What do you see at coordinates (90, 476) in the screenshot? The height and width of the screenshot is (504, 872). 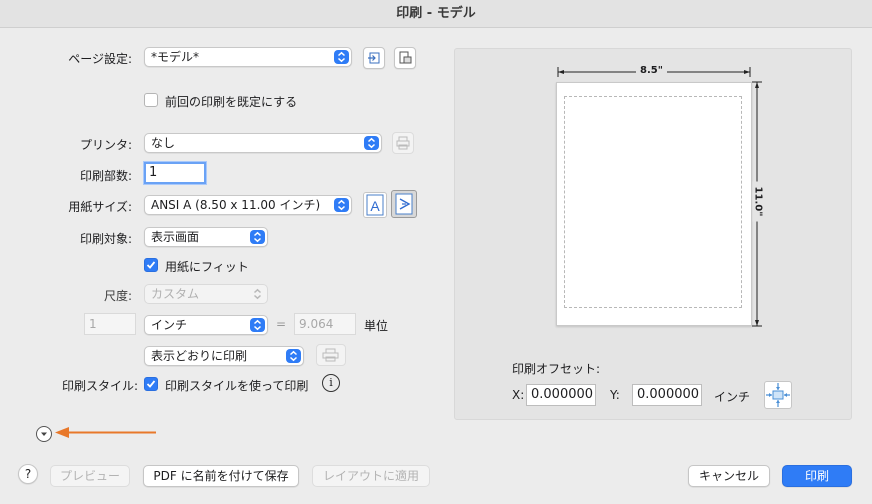 I see `preview-button: プレビュー` at bounding box center [90, 476].